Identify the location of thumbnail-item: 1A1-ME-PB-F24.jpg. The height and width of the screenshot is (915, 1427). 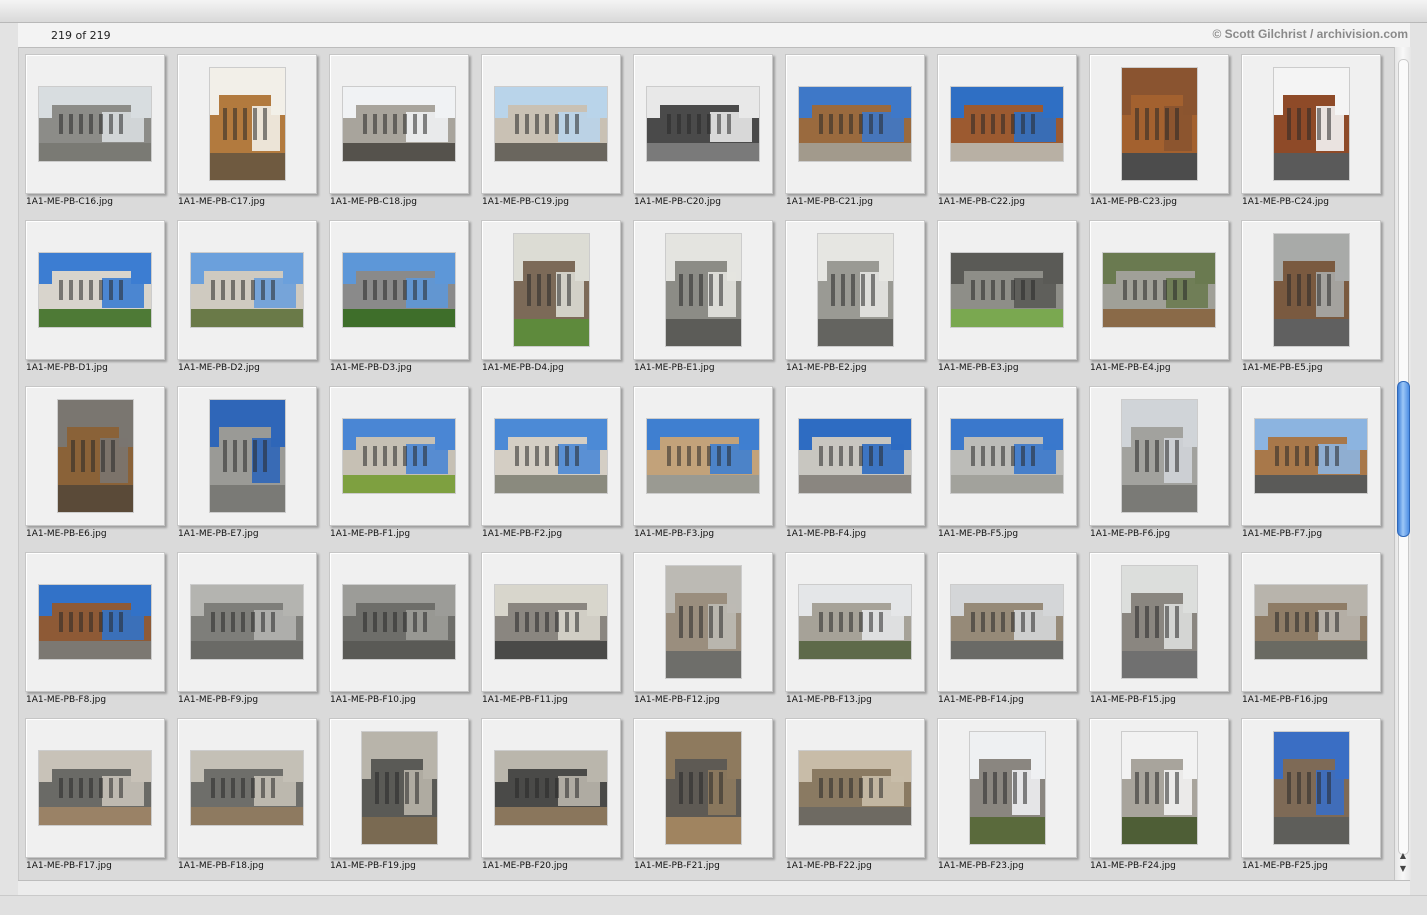
(1159, 799).